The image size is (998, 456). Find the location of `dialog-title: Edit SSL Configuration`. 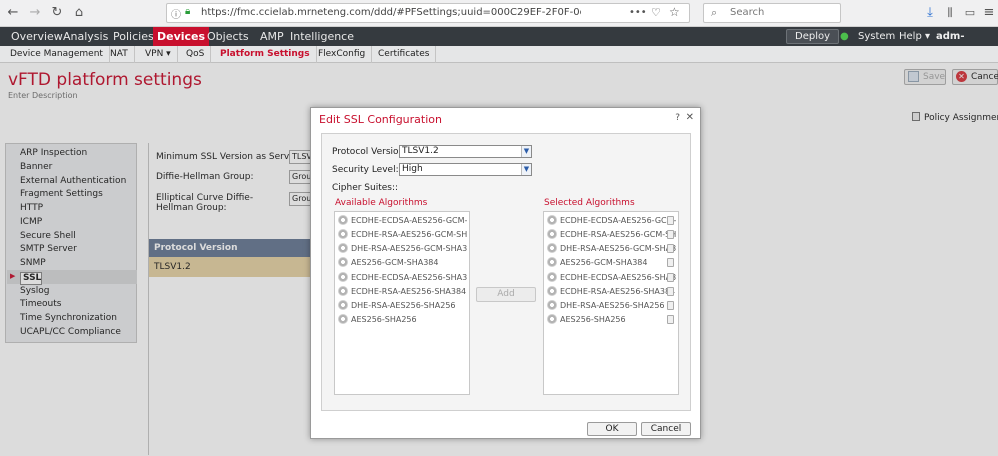

dialog-title: Edit SSL Configuration is located at coordinates (380, 119).